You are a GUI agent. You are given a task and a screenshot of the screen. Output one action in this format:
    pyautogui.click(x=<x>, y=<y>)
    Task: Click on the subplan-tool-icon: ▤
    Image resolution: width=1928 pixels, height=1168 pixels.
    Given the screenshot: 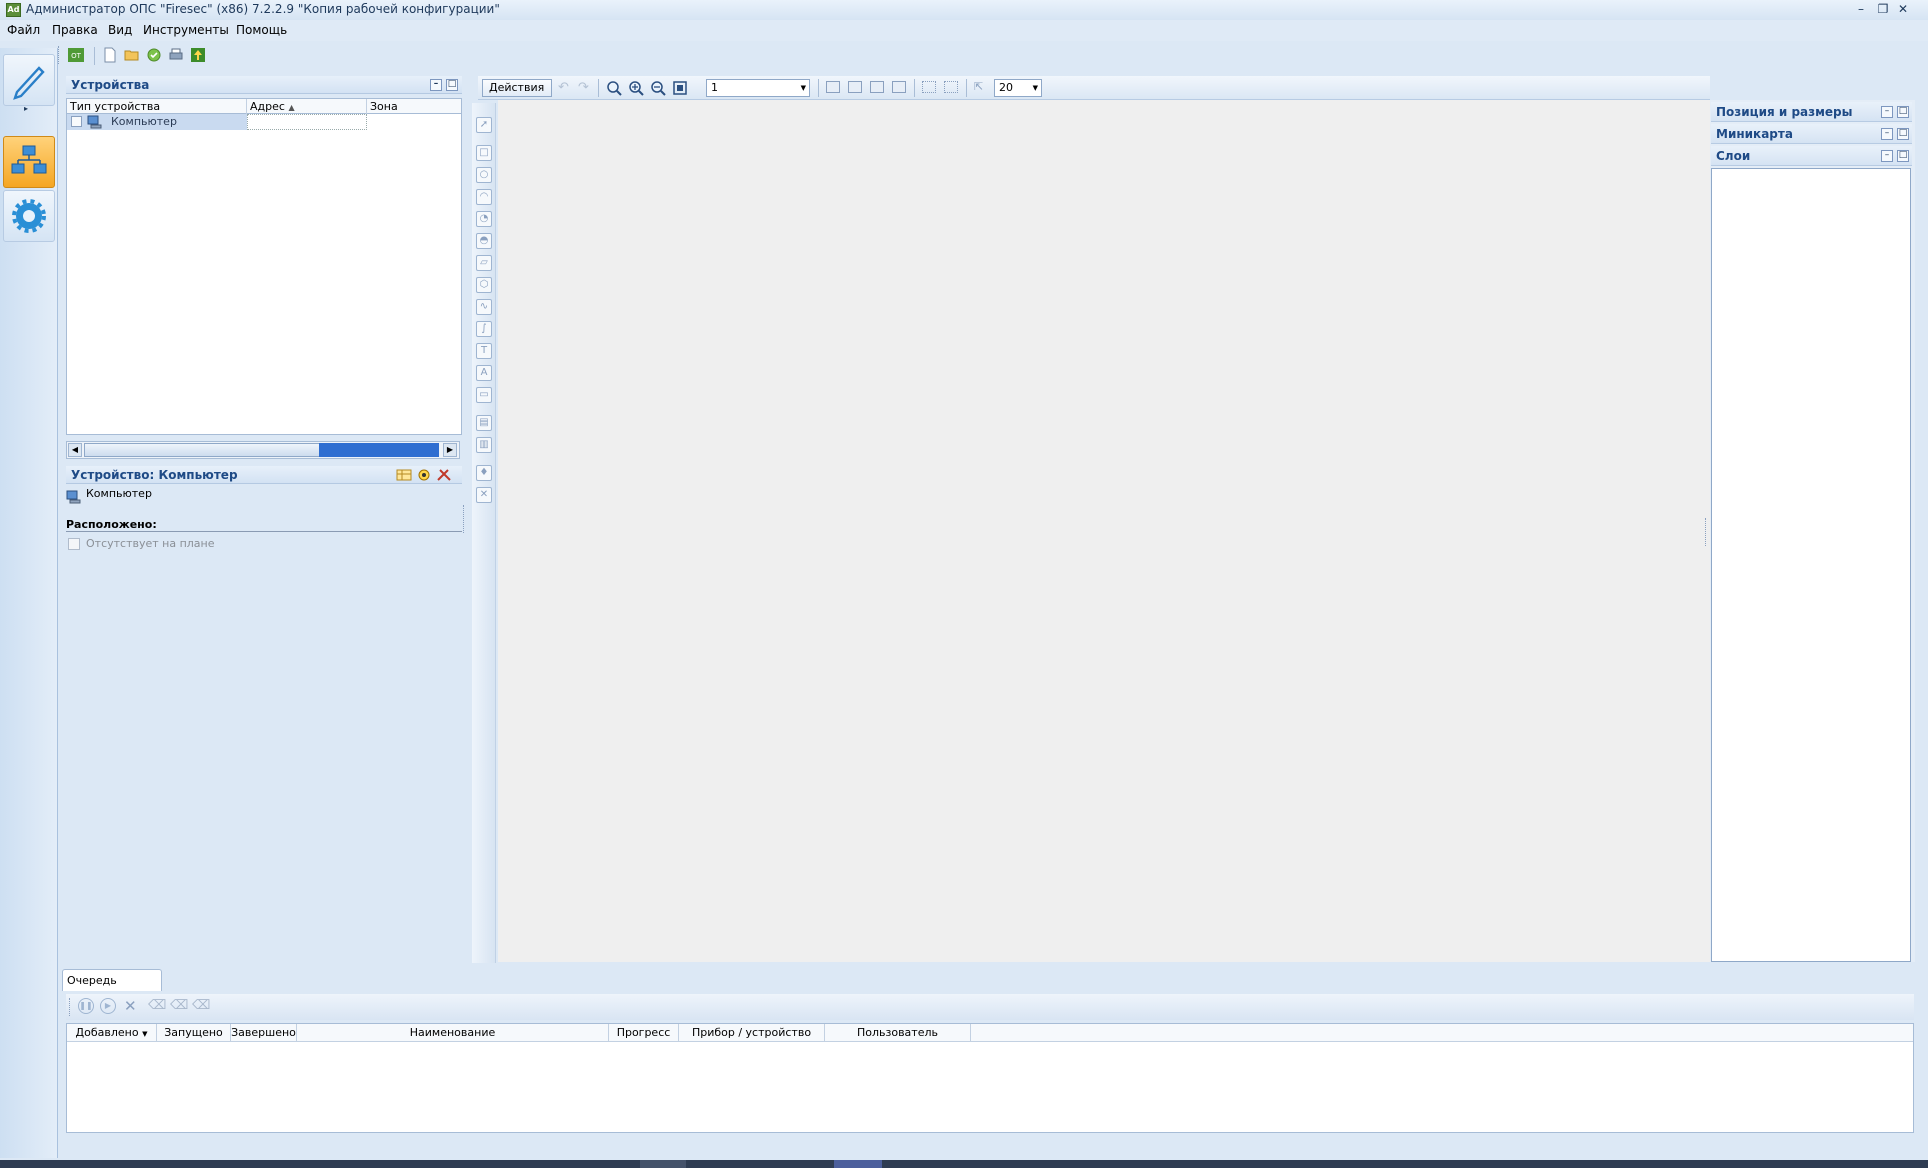 What is the action you would take?
    pyautogui.click(x=484, y=423)
    